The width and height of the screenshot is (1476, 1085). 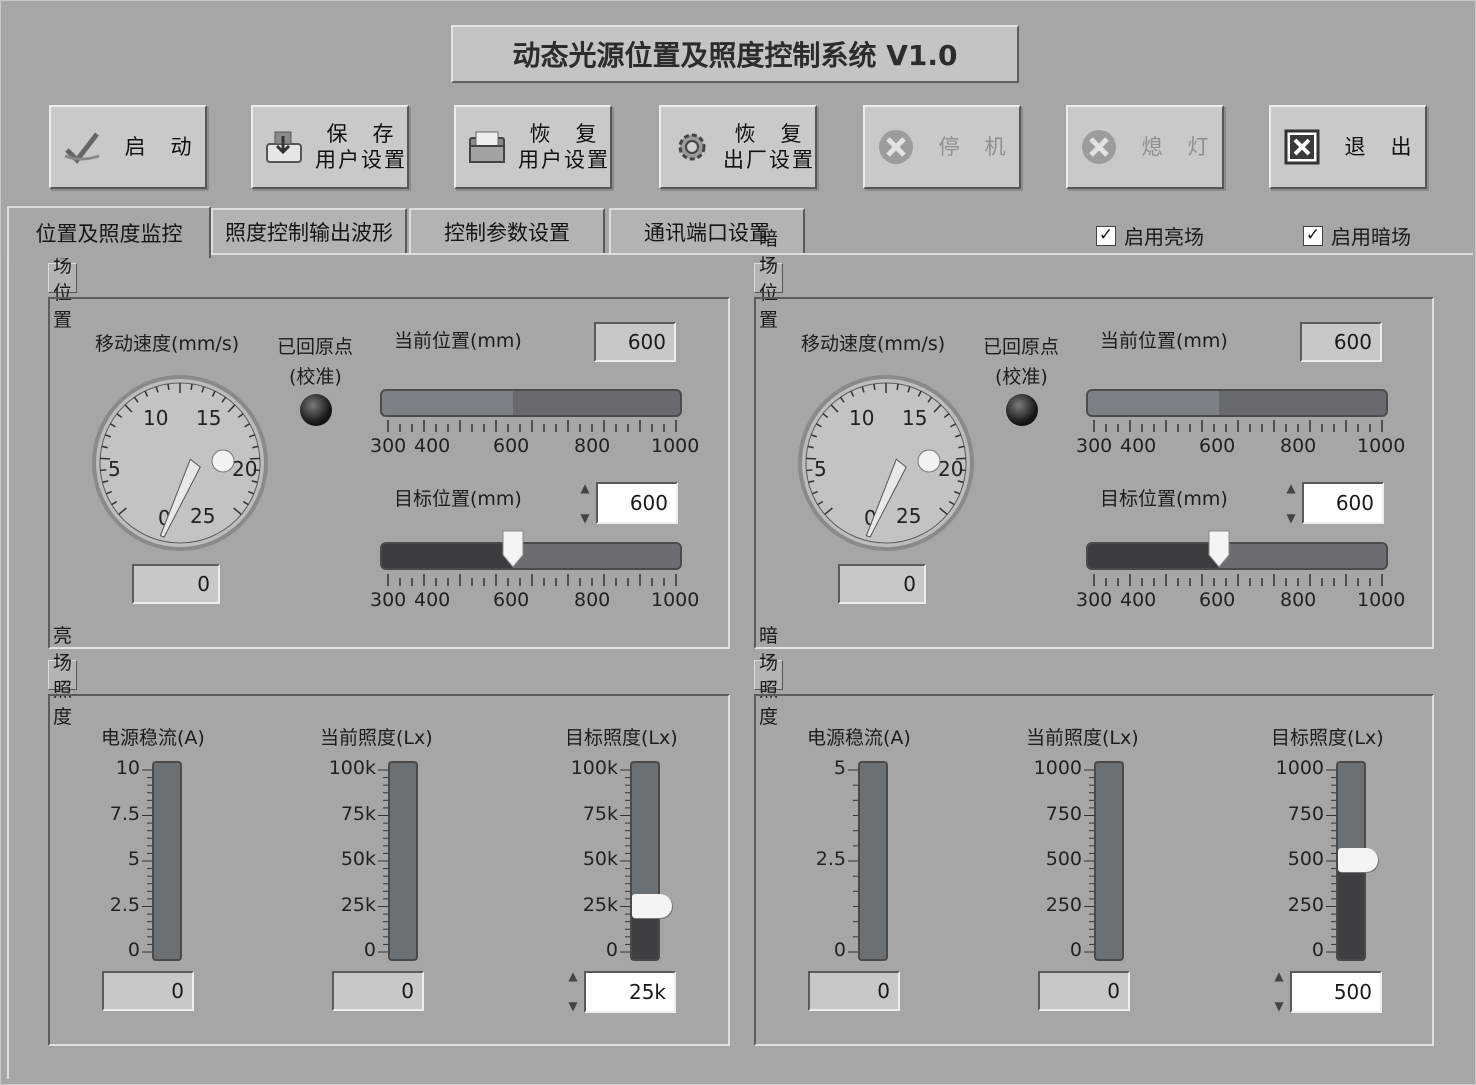 I want to click on button-label: 恢 复用户设置, so click(x=564, y=147).